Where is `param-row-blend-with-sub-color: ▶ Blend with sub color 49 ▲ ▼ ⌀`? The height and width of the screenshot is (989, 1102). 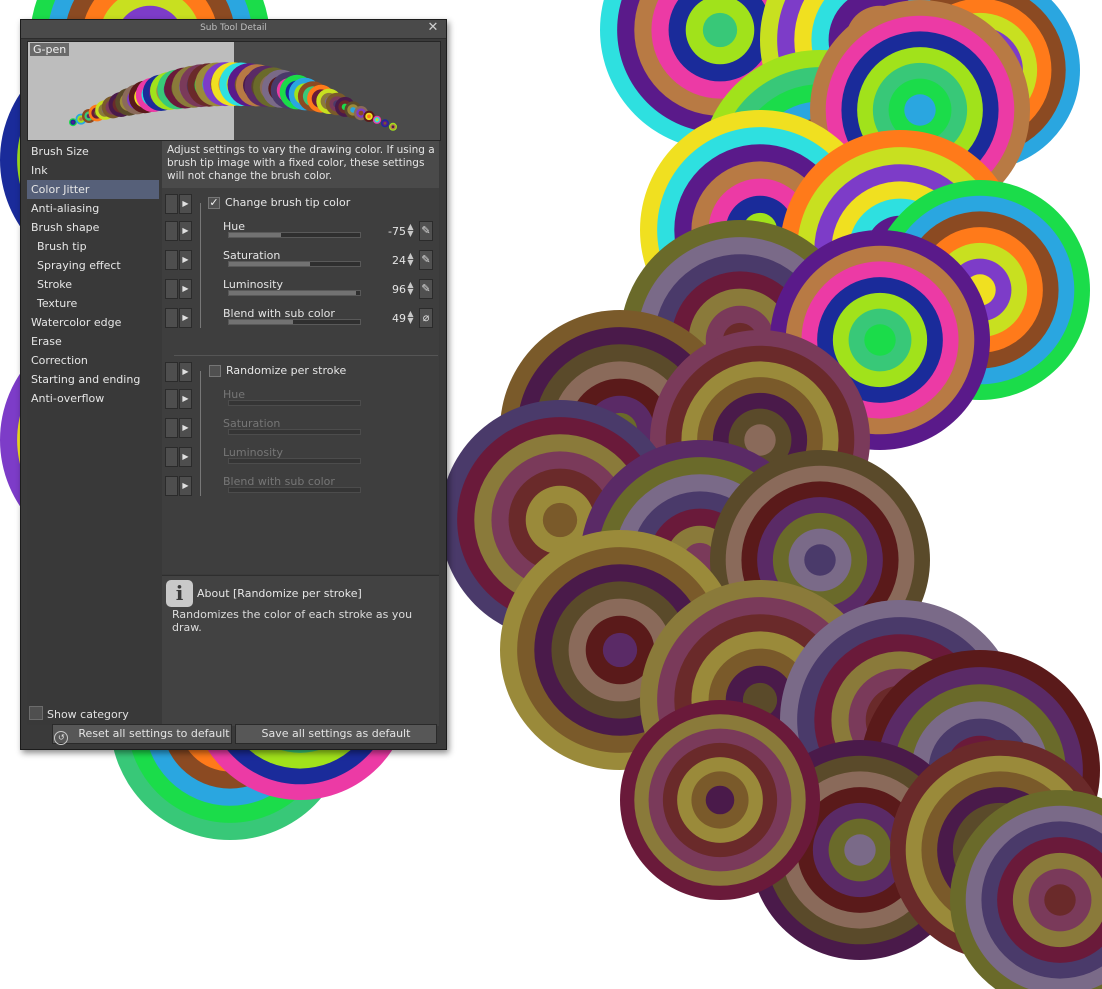 param-row-blend-with-sub-color: ▶ Blend with sub color 49 ▲ ▼ ⌀ is located at coordinates (300, 320).